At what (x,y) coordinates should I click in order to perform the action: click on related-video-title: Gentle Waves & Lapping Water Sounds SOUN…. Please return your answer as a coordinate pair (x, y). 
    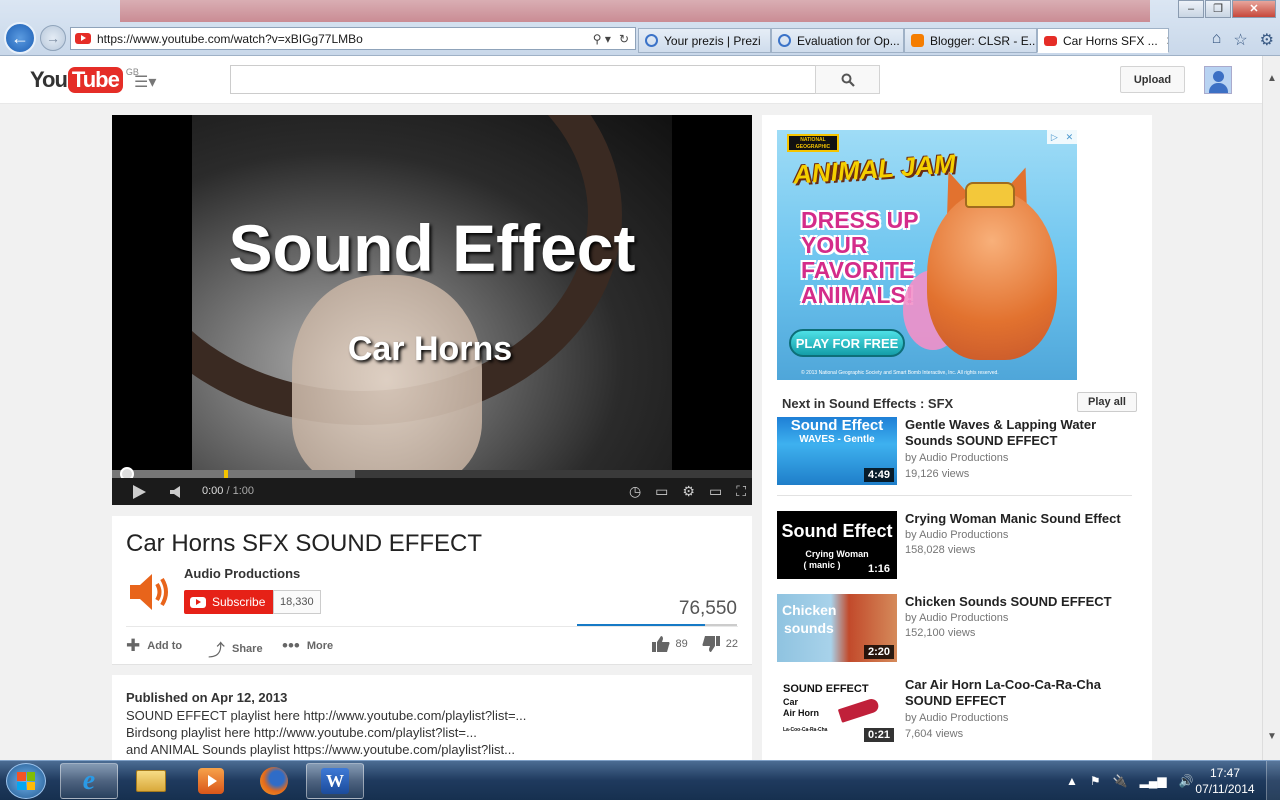
    Looking at the image, I should click on (1017, 433).